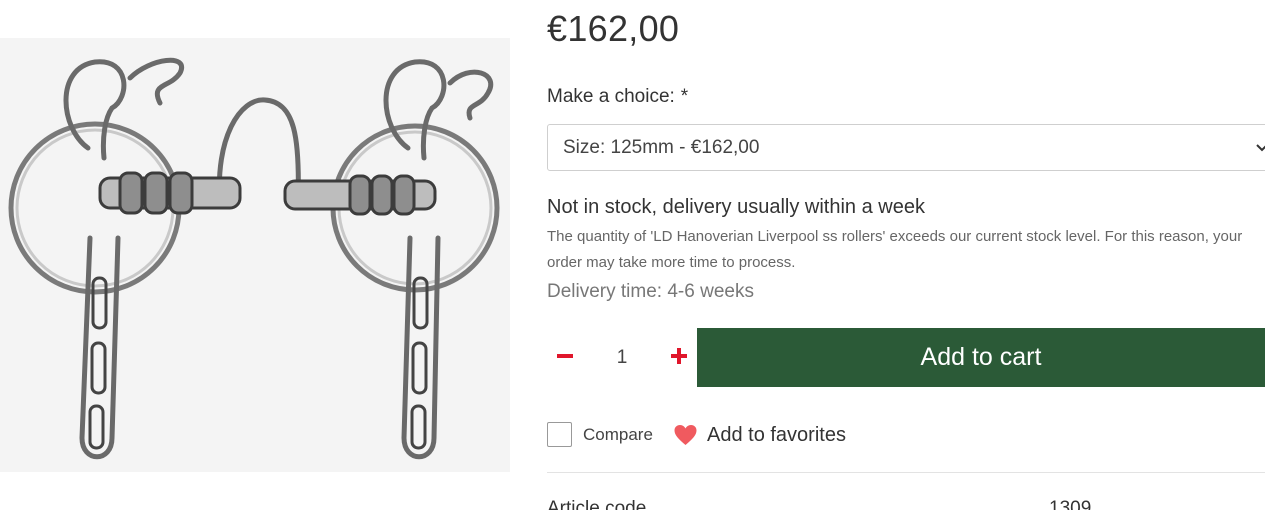  Describe the element at coordinates (776, 435) in the screenshot. I see `add-to-favorites-link: Add to favorites` at that location.